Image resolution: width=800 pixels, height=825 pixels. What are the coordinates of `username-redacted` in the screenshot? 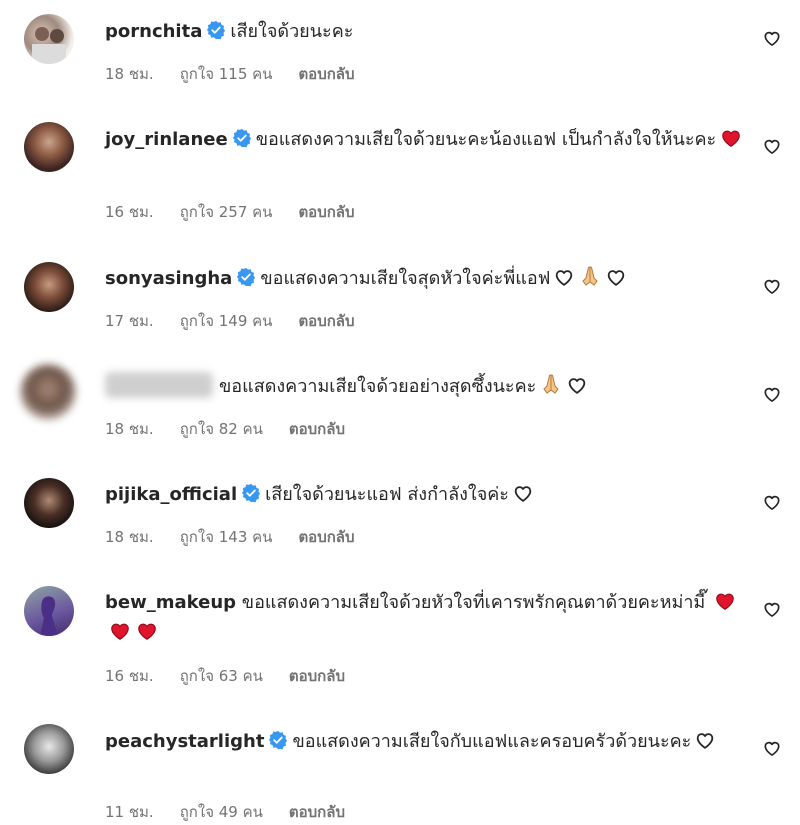 It's located at (159, 385).